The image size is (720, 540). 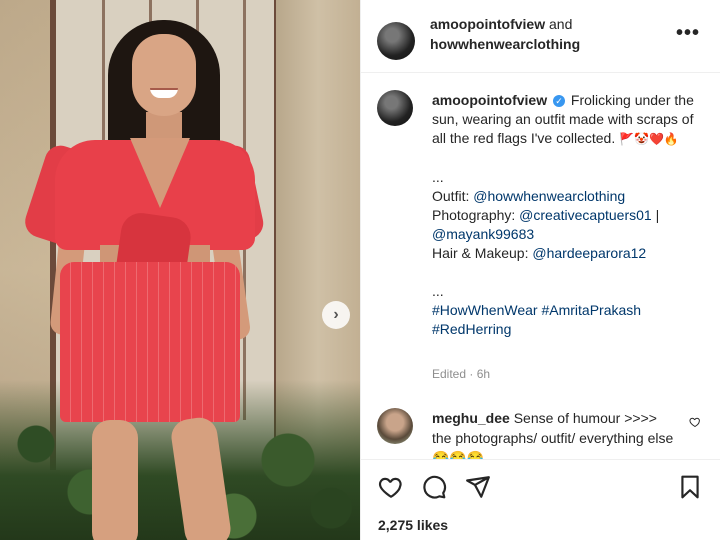 What do you see at coordinates (585, 215) in the screenshot?
I see `photography-link-1: @creativecaptuers01` at bounding box center [585, 215].